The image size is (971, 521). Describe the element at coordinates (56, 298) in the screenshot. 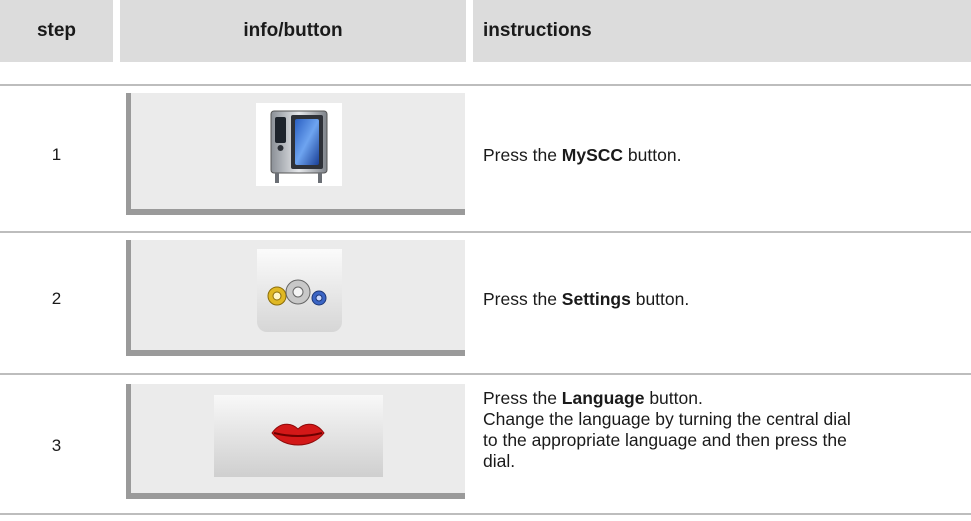

I see `step-number-2: 2` at that location.